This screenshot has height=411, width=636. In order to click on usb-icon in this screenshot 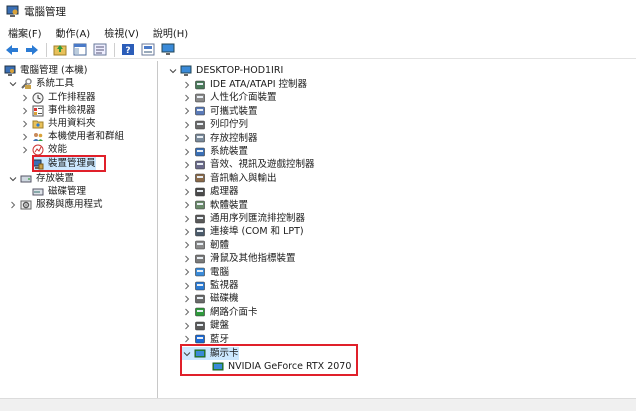, I will do `click(200, 219)`.